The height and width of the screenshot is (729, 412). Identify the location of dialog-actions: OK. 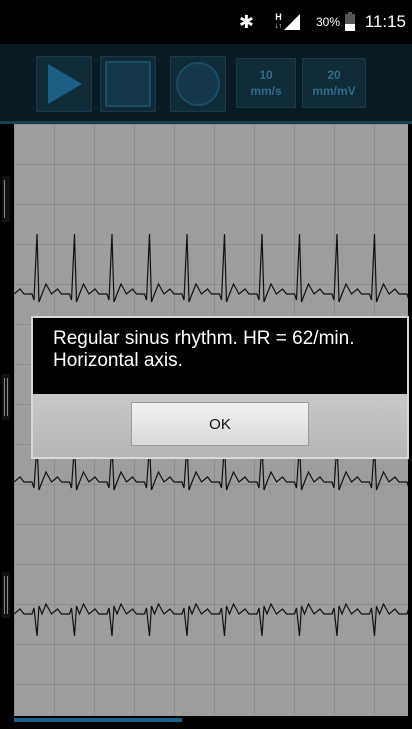
(220, 425).